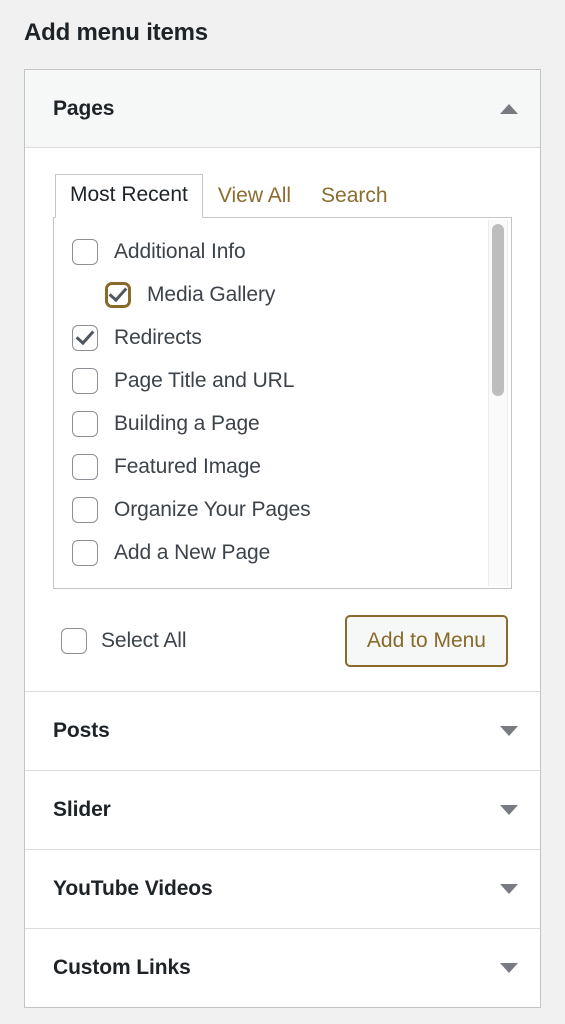 The width and height of the screenshot is (565, 1024). I want to click on select-all-label: Select All, so click(144, 640).